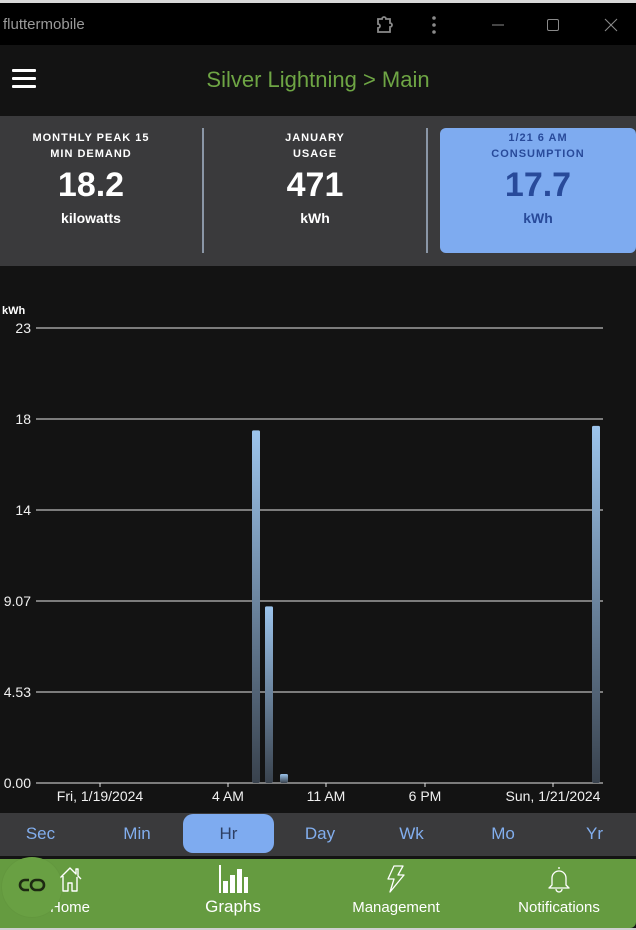  I want to click on more-vert-icon, so click(434, 25).